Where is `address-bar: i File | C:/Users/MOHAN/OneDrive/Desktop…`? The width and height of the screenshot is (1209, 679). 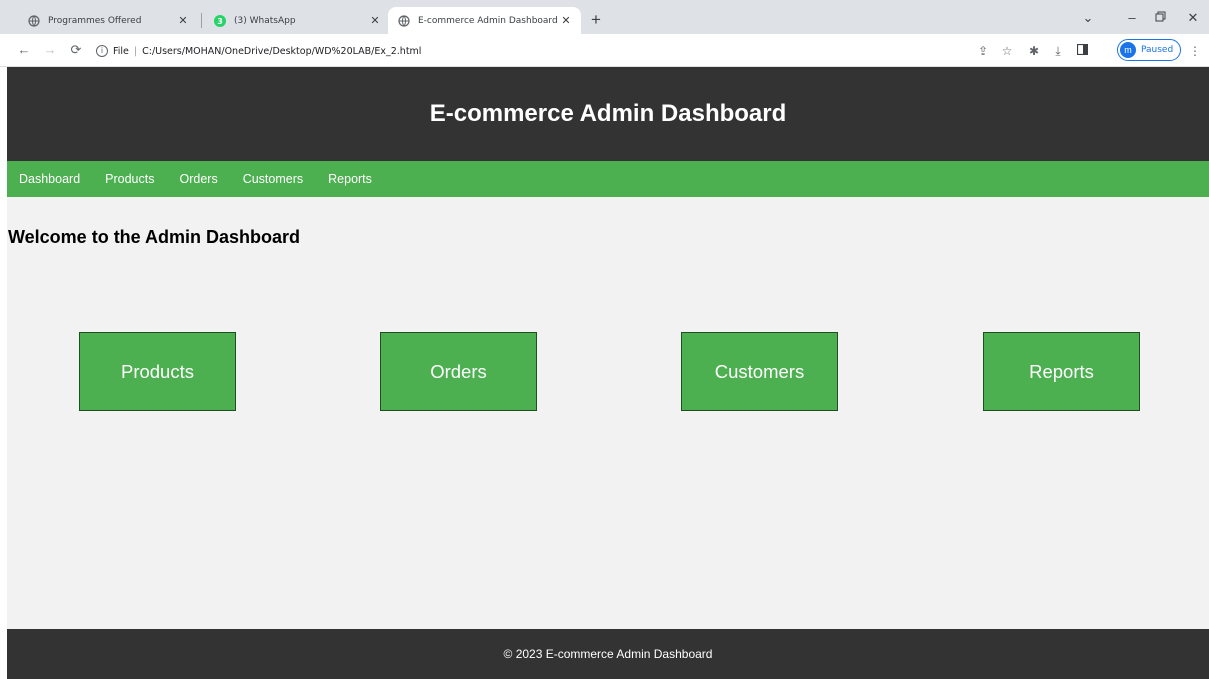
address-bar: i File | C:/Users/MOHAN/OneDrive/Desktop… is located at coordinates (258, 51).